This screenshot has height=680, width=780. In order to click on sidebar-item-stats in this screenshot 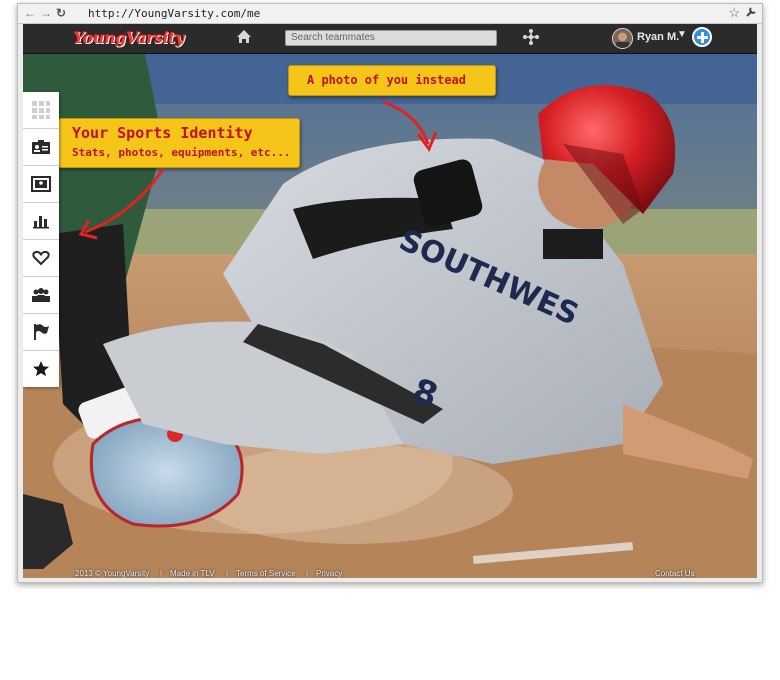, I will do `click(41, 221)`.